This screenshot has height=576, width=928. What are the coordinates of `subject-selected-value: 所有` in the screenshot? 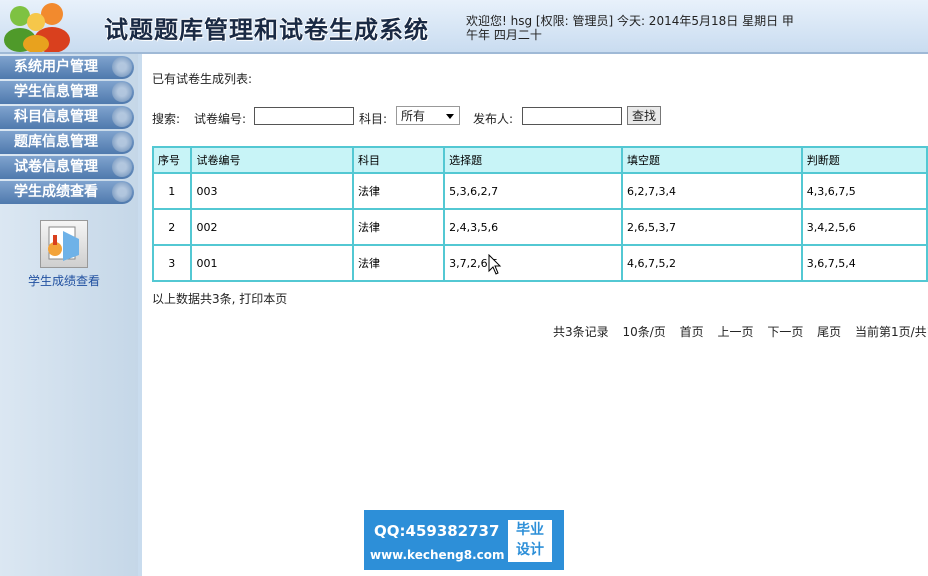 It's located at (413, 116).